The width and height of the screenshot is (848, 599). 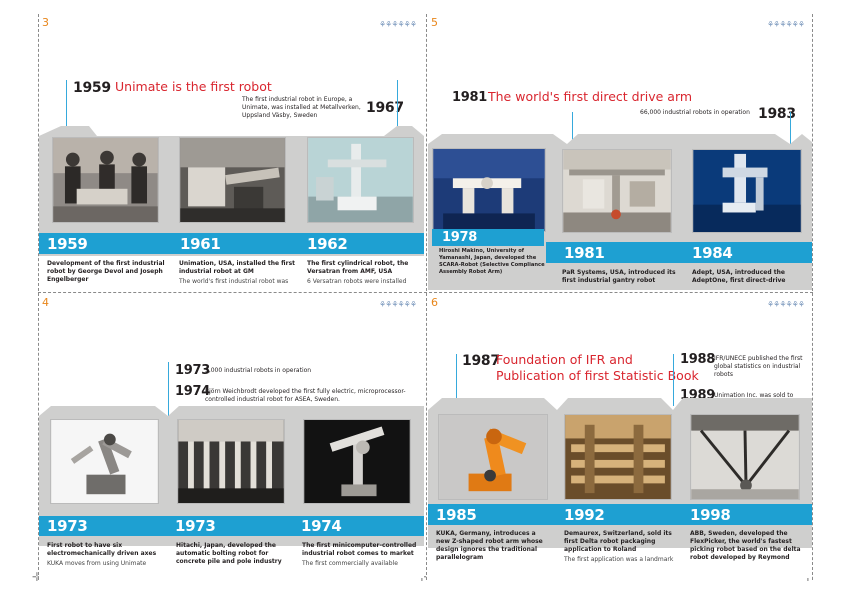 What do you see at coordinates (617, 191) in the screenshot?
I see `photo-gantry-robot` at bounding box center [617, 191].